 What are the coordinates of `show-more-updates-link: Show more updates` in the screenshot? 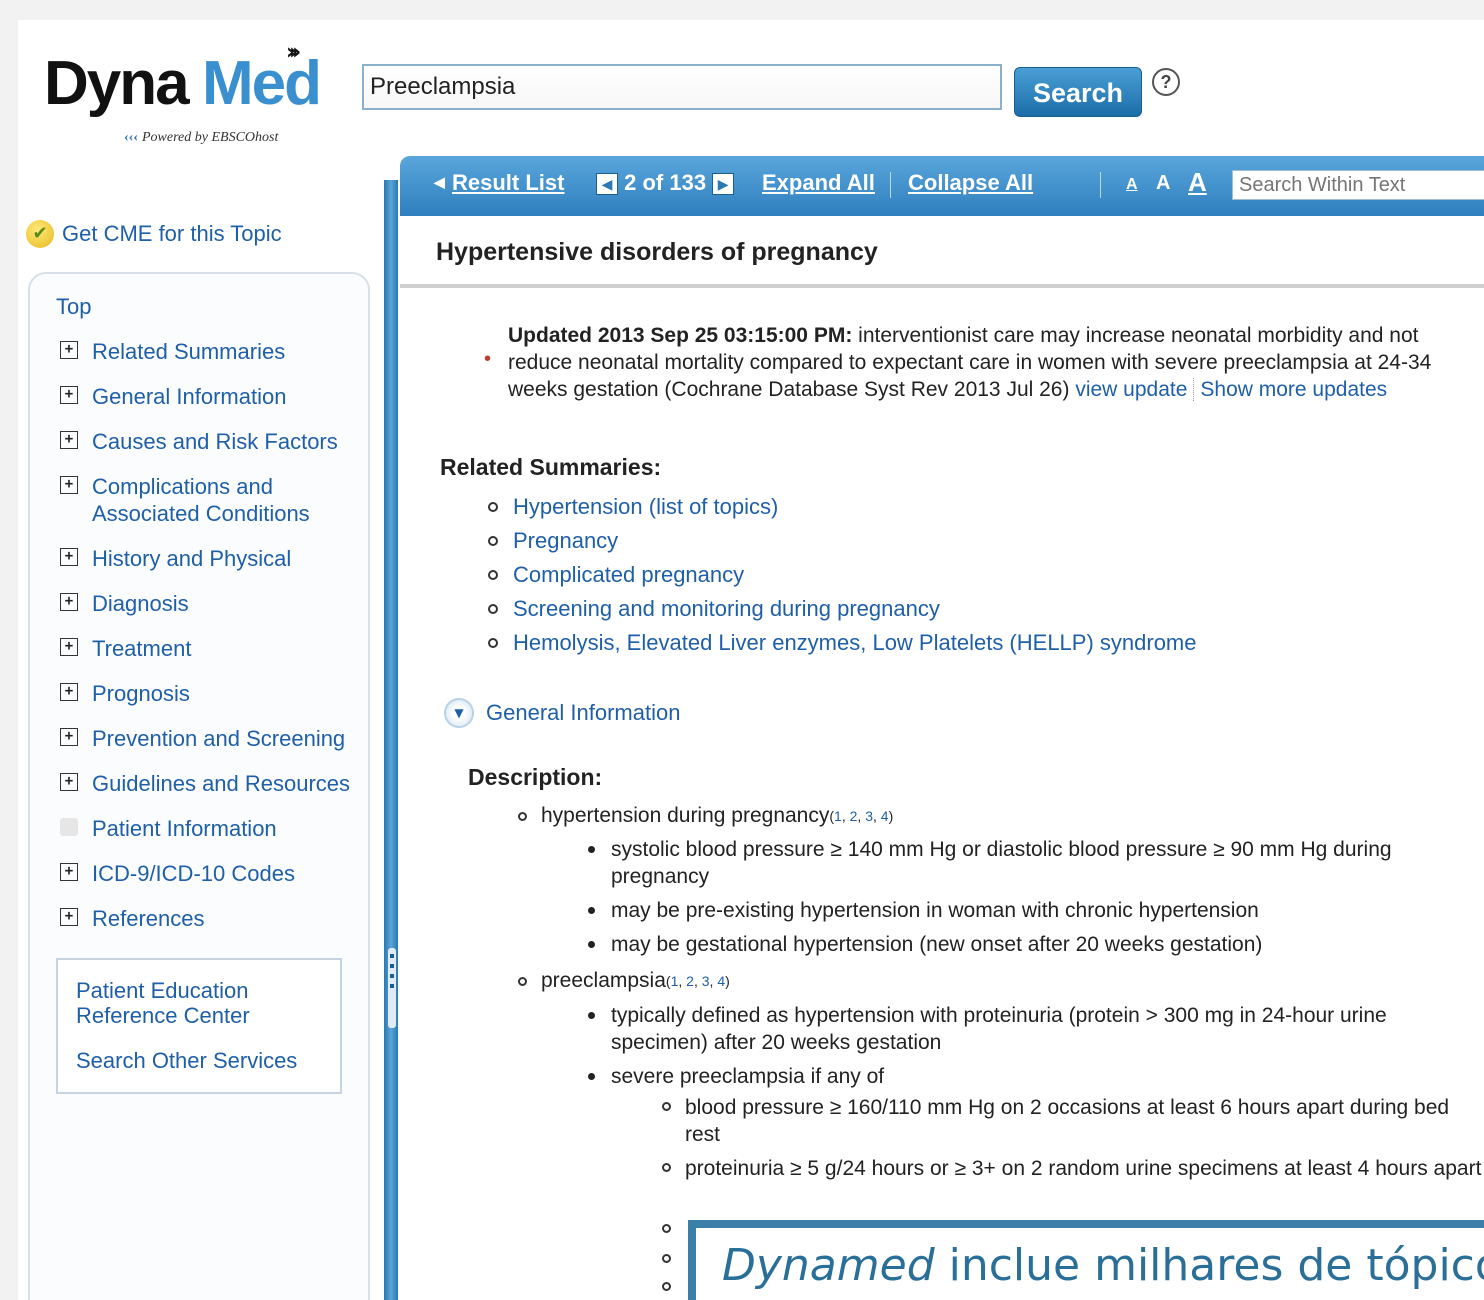 It's located at (1293, 389).